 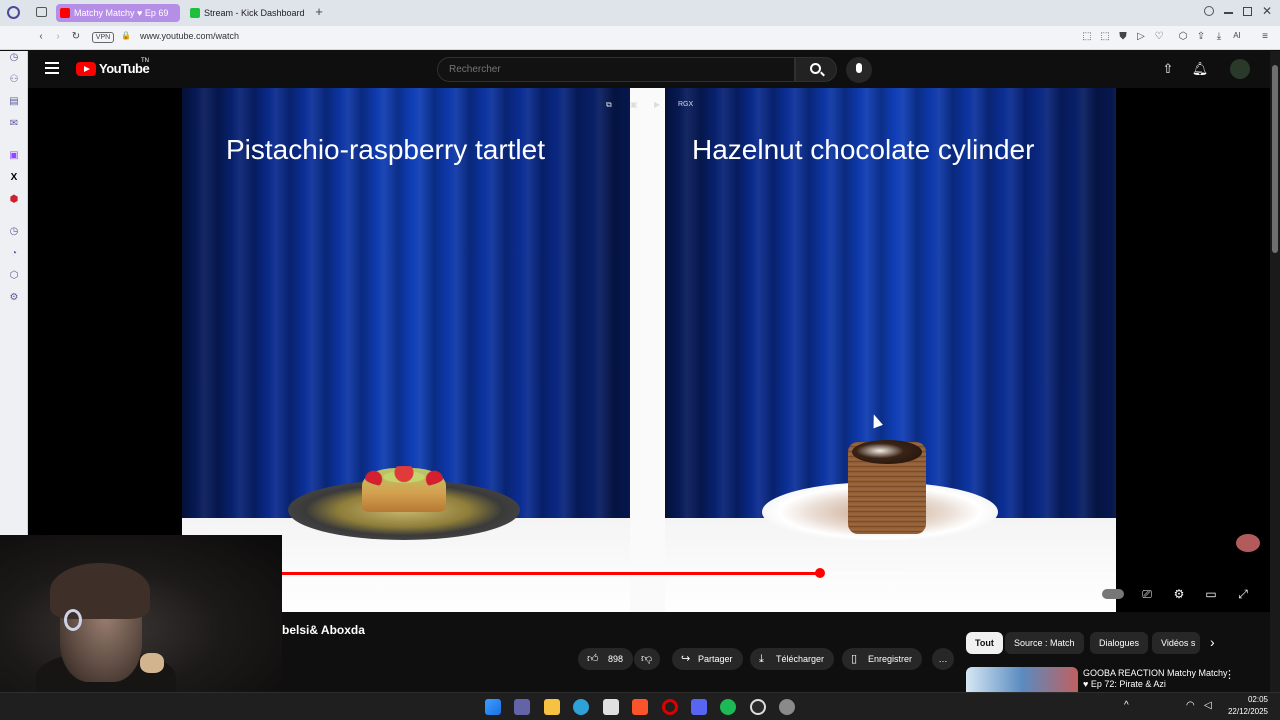 I want to click on account-avatar, so click(x=1240, y=69).